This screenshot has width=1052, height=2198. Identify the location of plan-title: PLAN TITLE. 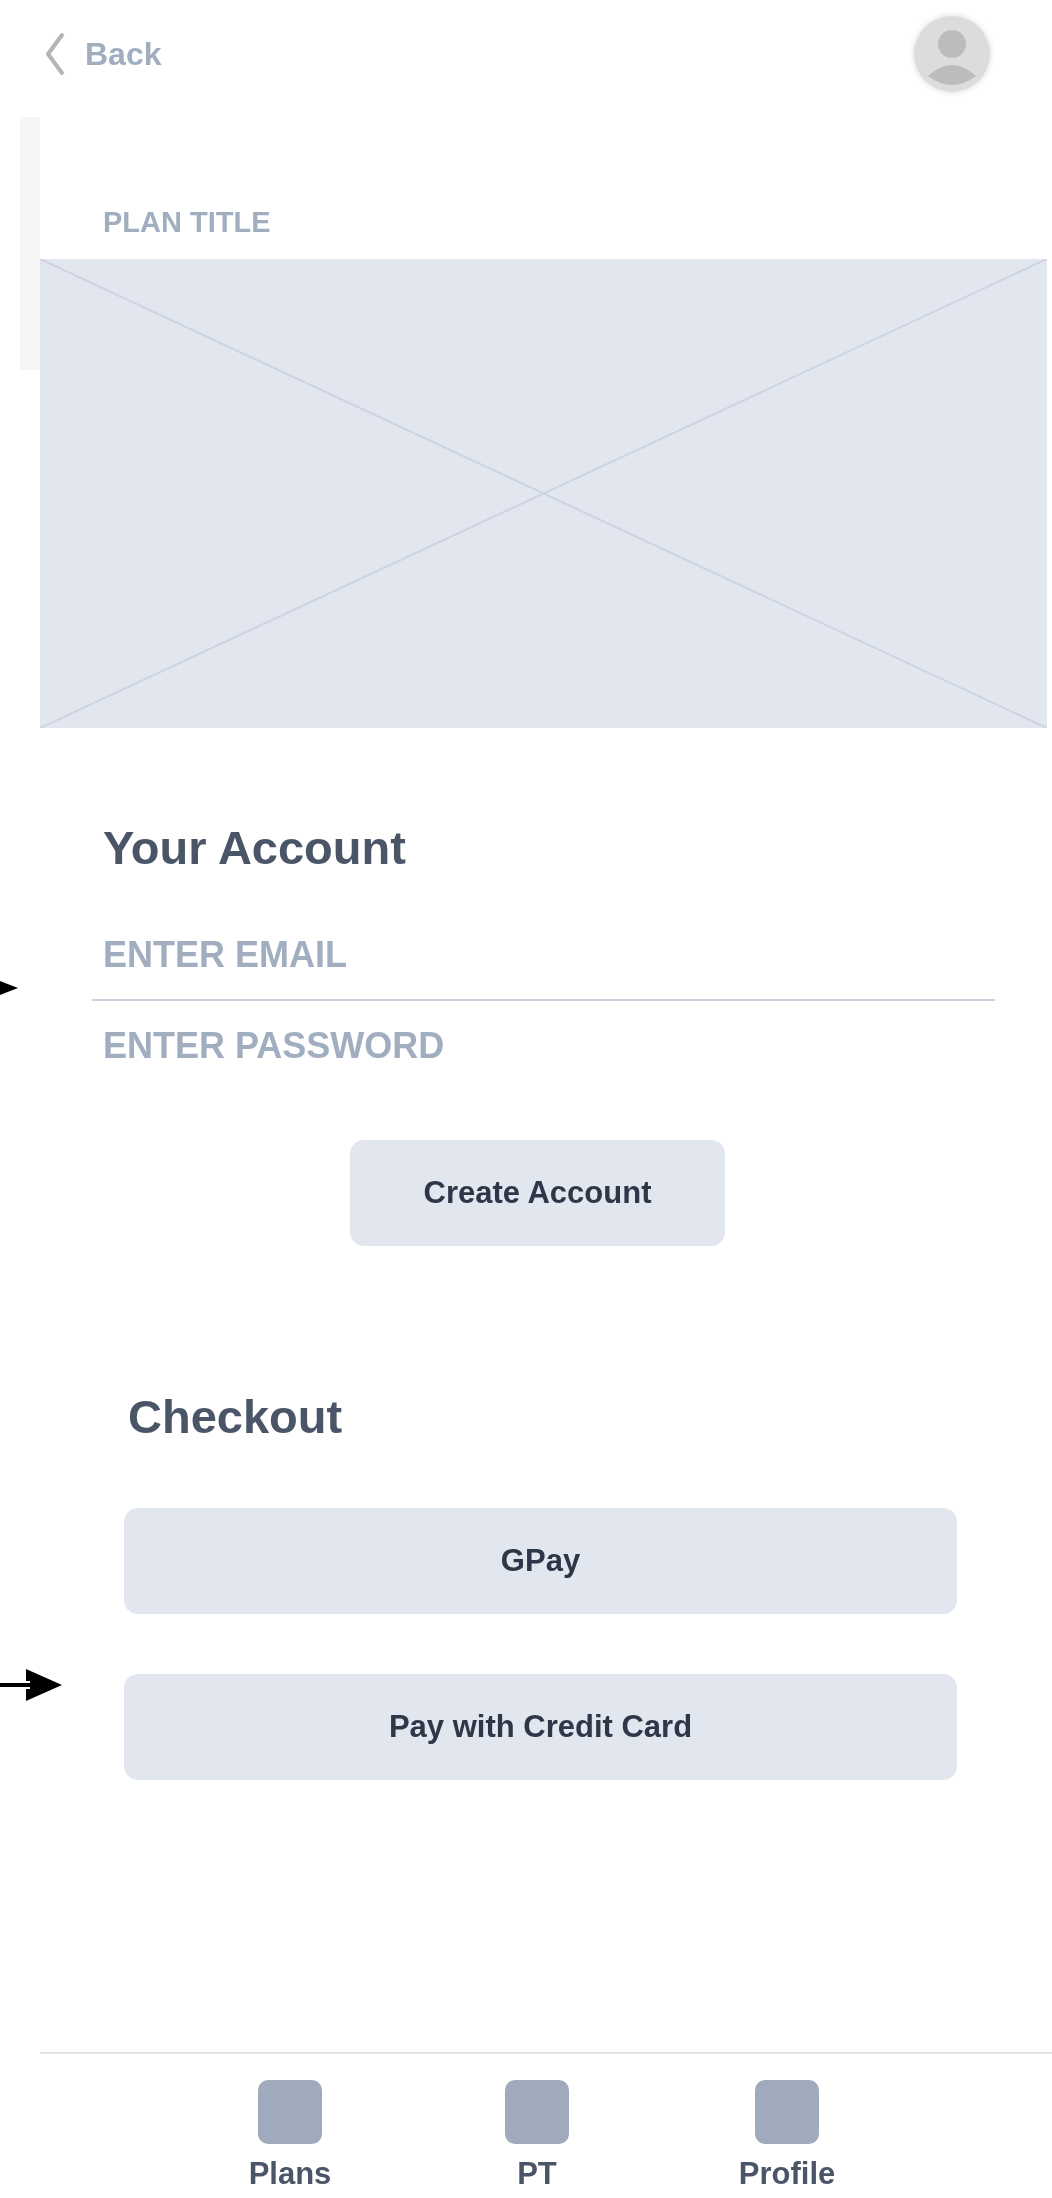
(187, 222).